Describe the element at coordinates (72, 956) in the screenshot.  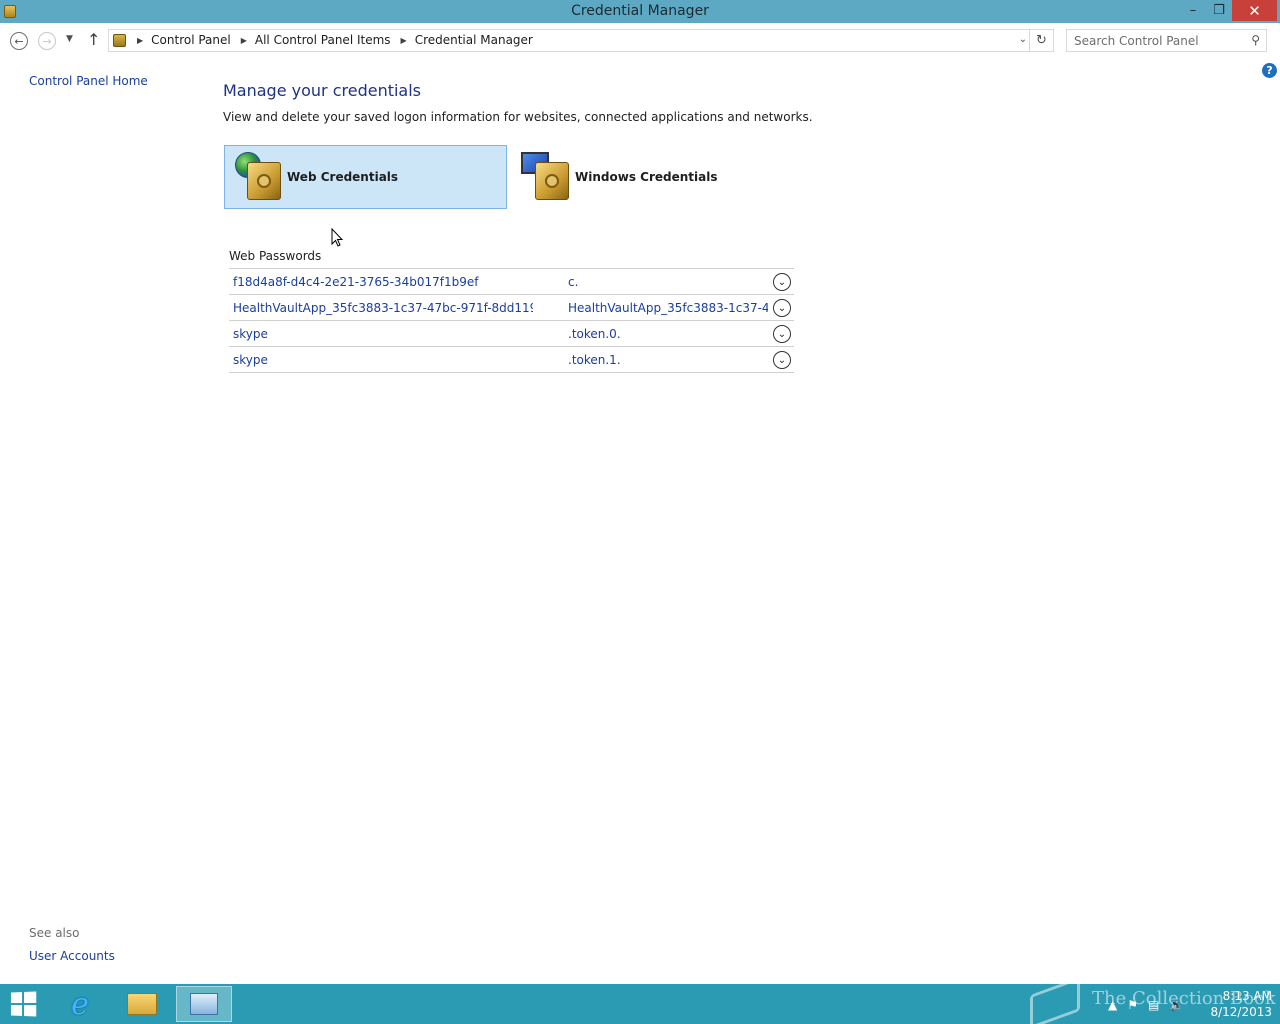
I see `user-accounts-link: User Accounts` at that location.